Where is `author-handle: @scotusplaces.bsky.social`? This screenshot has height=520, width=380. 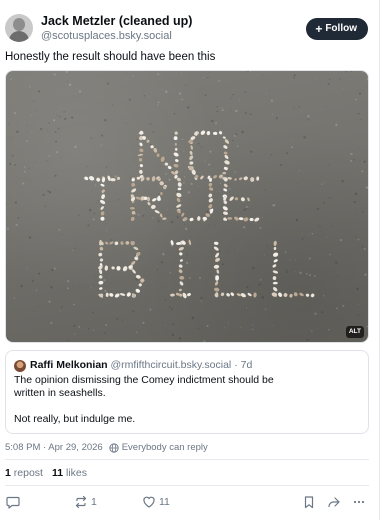 author-handle: @scotusplaces.bsky.social is located at coordinates (116, 36).